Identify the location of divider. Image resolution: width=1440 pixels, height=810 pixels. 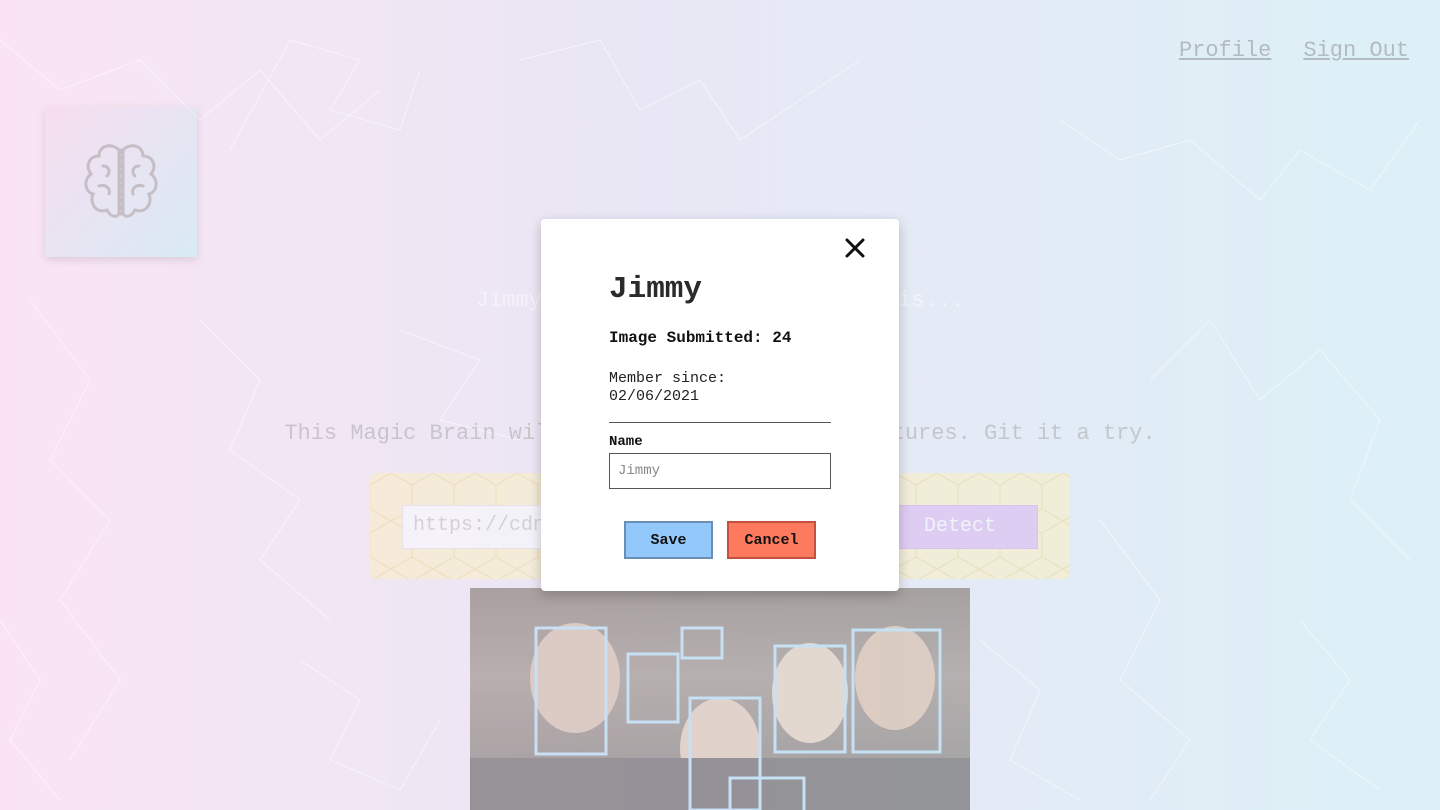
(720, 422).